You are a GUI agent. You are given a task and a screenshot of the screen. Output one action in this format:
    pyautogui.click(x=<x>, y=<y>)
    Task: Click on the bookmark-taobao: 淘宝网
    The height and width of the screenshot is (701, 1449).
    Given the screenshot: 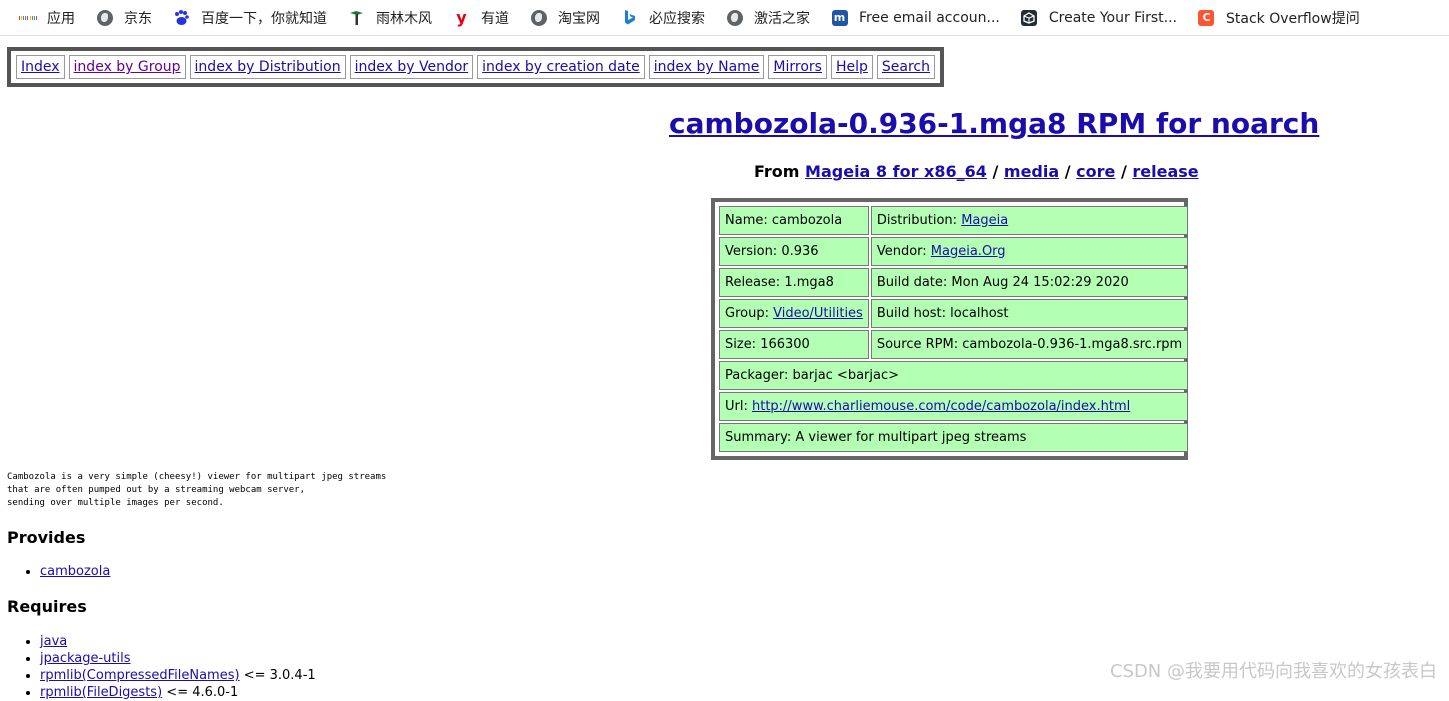 What is the action you would take?
    pyautogui.click(x=565, y=18)
    